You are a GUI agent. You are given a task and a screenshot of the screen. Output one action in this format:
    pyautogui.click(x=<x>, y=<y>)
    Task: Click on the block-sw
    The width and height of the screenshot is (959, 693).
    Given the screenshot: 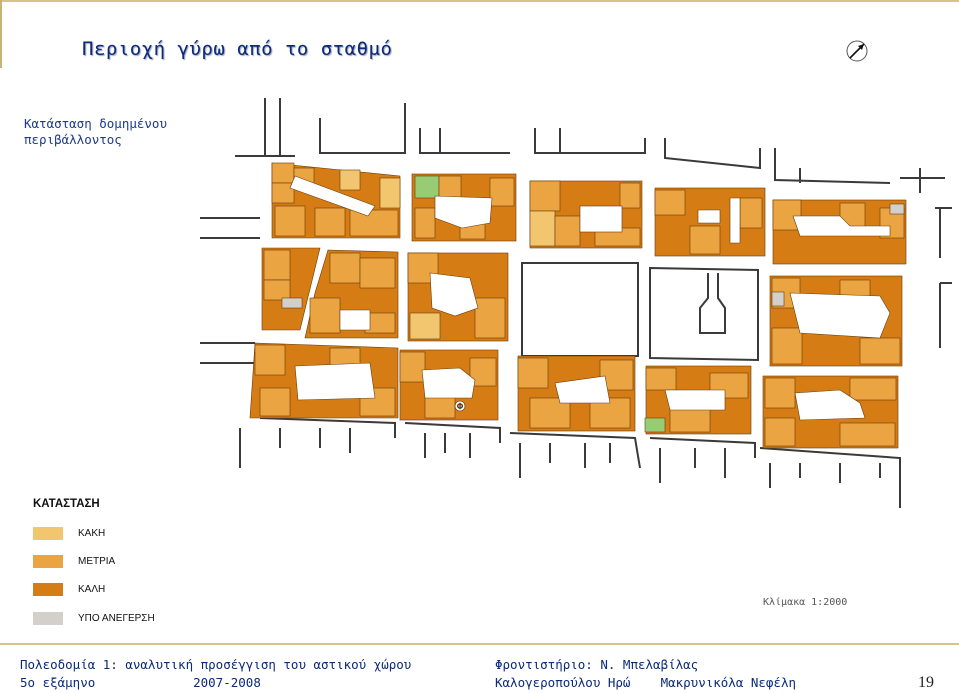 What is the action you would take?
    pyautogui.click(x=324, y=380)
    